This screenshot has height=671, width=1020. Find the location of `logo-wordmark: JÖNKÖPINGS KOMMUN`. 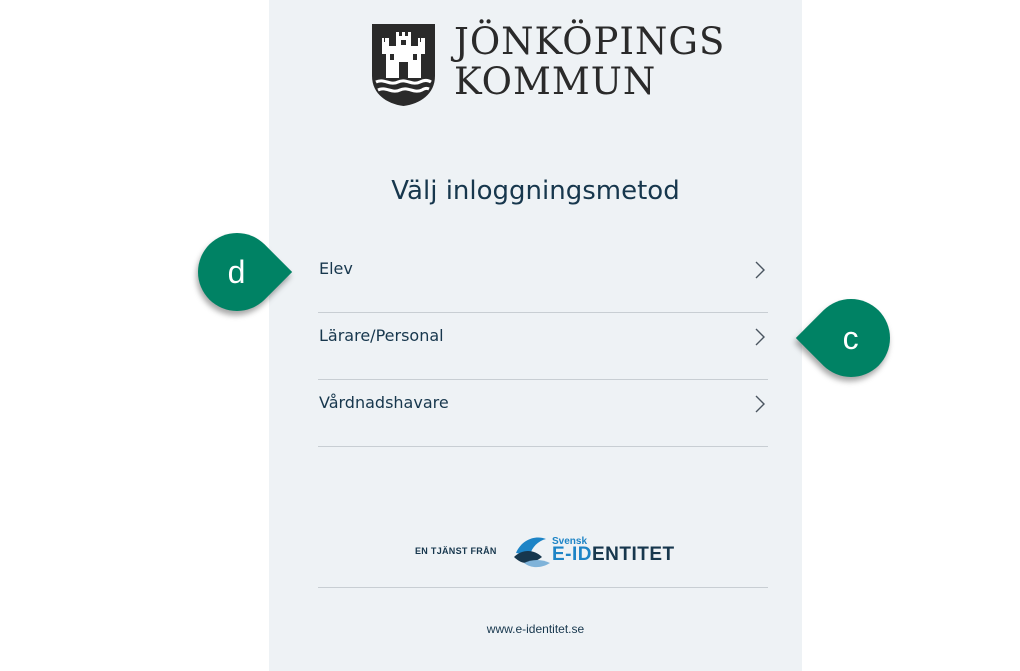

logo-wordmark: JÖNKÖPINGS KOMMUN is located at coordinates (590, 61).